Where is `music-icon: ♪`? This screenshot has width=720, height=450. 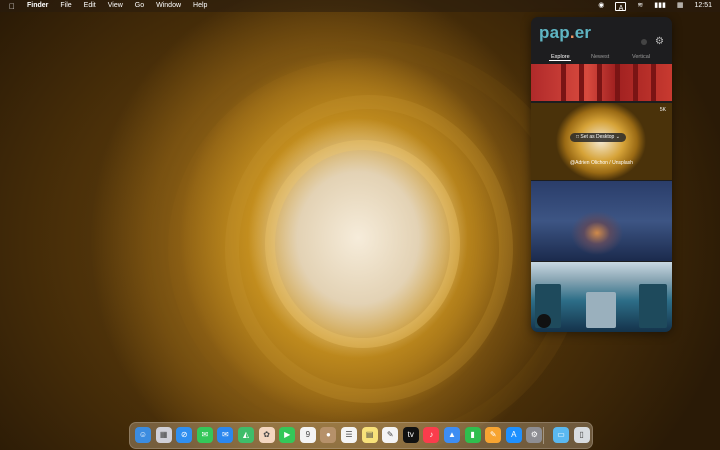 music-icon: ♪ is located at coordinates (431, 435).